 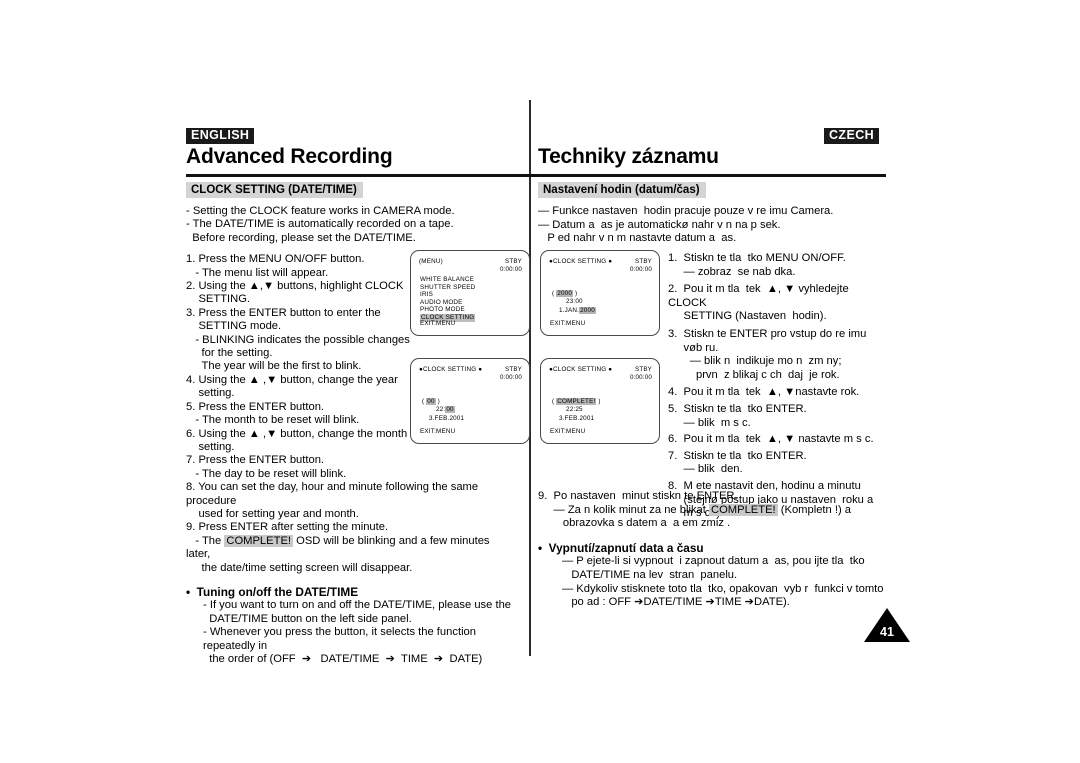 What do you see at coordinates (205, 540) in the screenshot?
I see `complete-prefix: - The` at bounding box center [205, 540].